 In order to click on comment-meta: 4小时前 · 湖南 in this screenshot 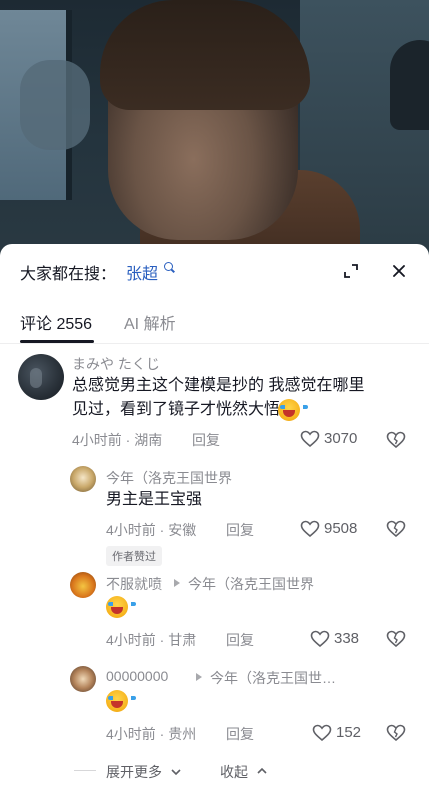, I will do `click(117, 440)`.